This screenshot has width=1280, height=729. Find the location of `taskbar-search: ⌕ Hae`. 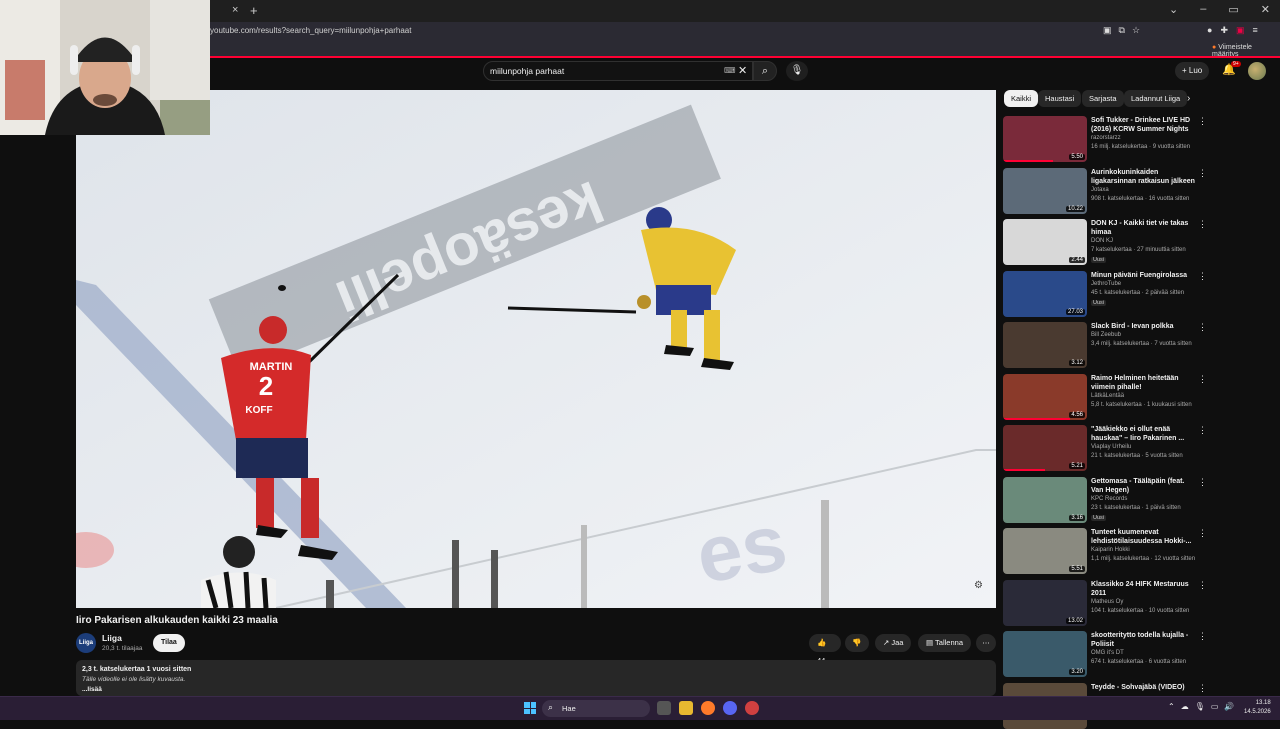

taskbar-search: ⌕ Hae is located at coordinates (596, 708).